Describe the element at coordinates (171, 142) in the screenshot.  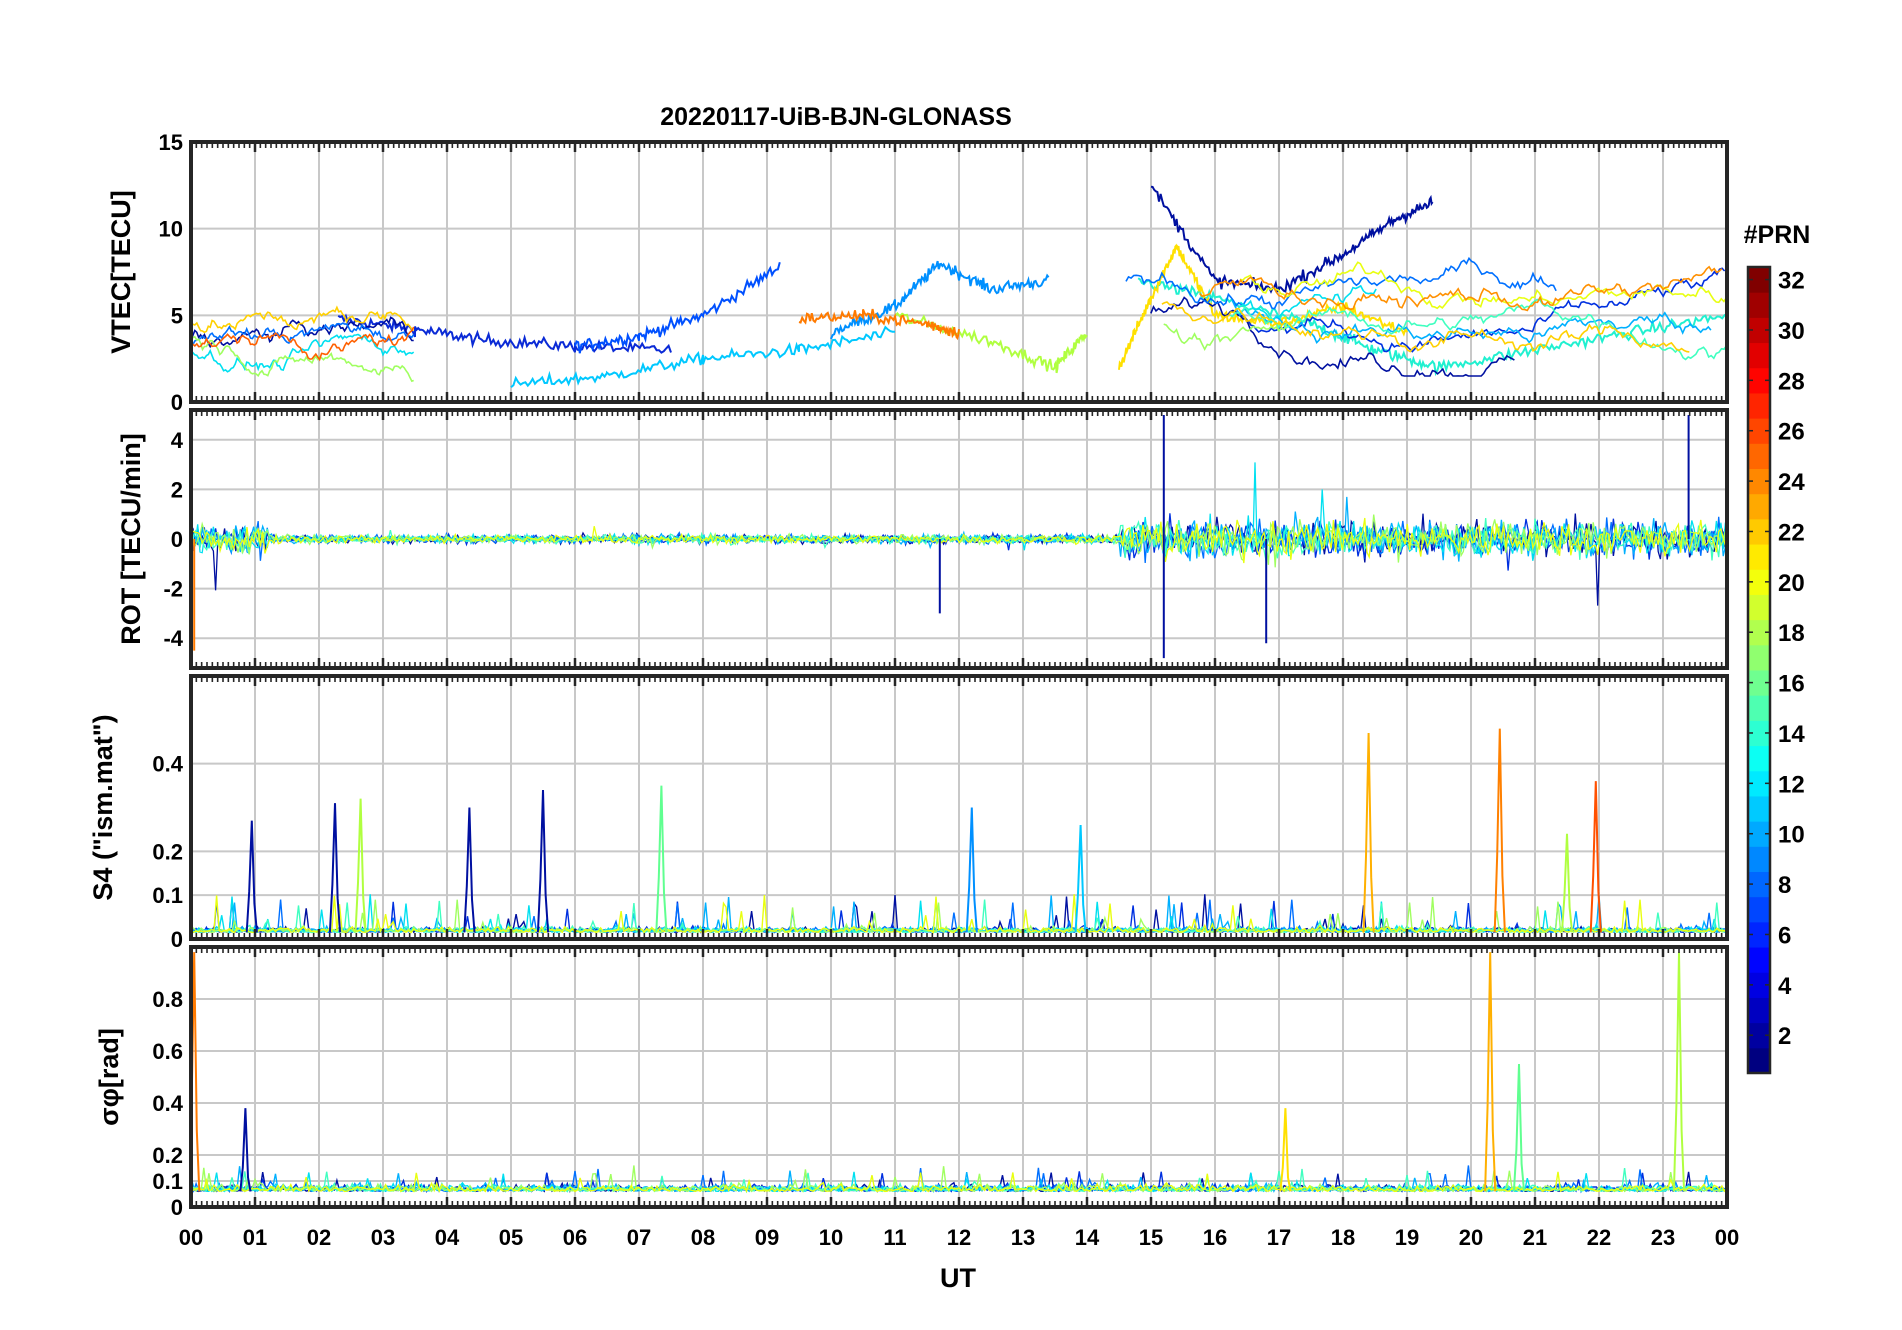
I see `y-tick-label: 15` at that location.